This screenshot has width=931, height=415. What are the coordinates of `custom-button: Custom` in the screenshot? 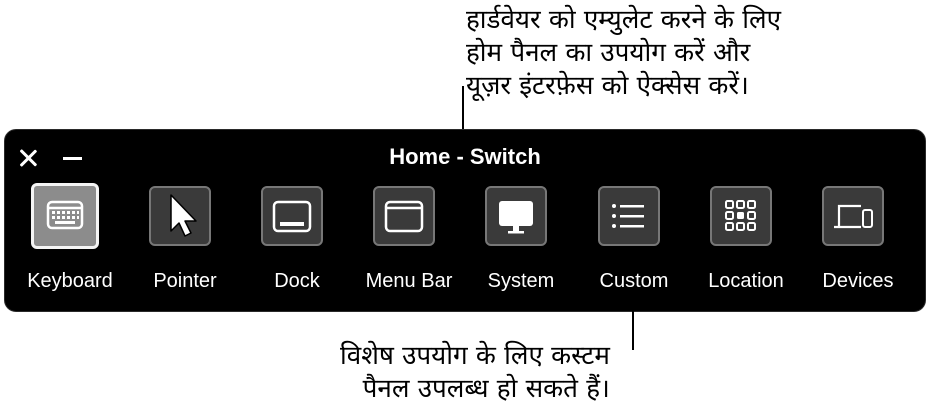 It's located at (634, 241).